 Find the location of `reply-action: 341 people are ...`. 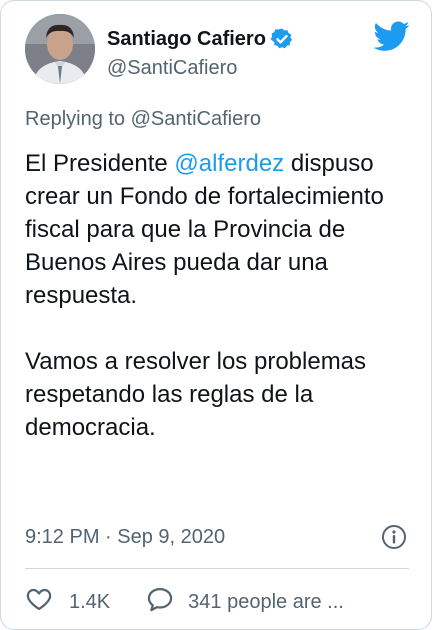

reply-action: 341 people are ... is located at coordinates (245, 602).